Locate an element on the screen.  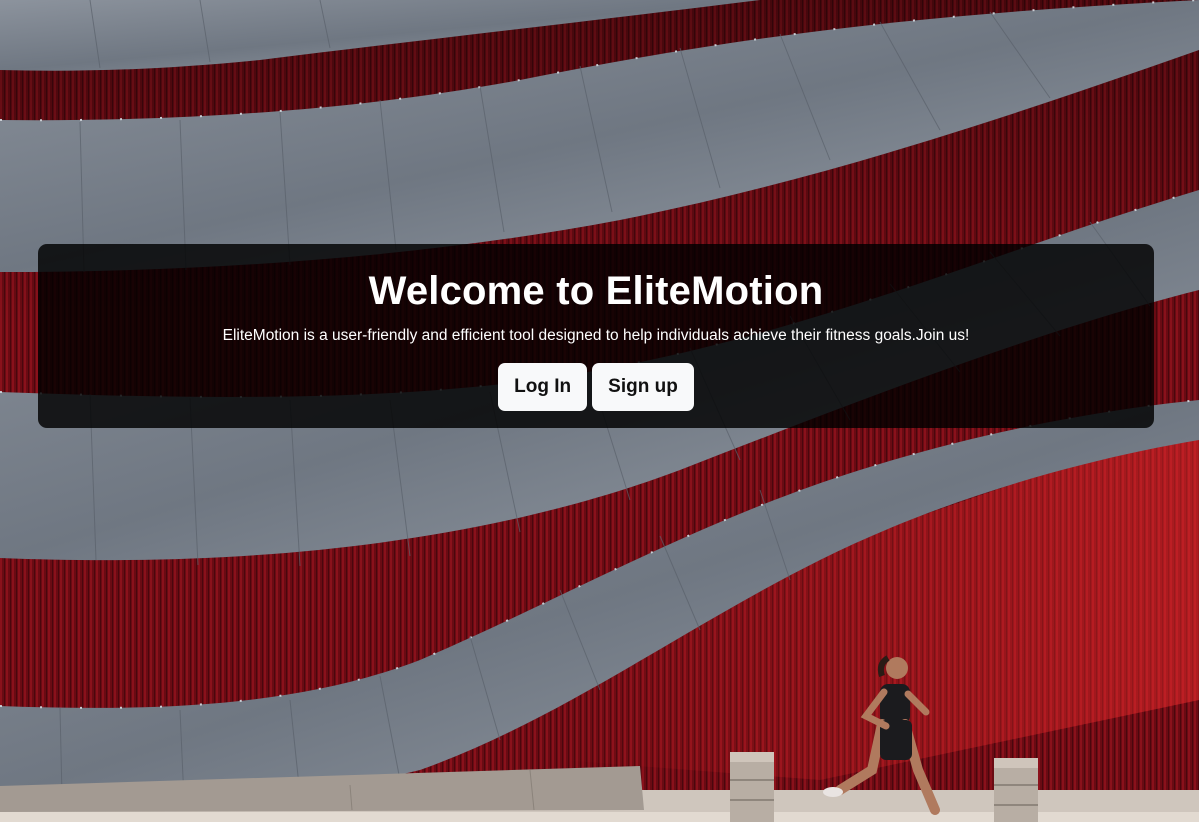
signup-button: Sign up is located at coordinates (643, 387).